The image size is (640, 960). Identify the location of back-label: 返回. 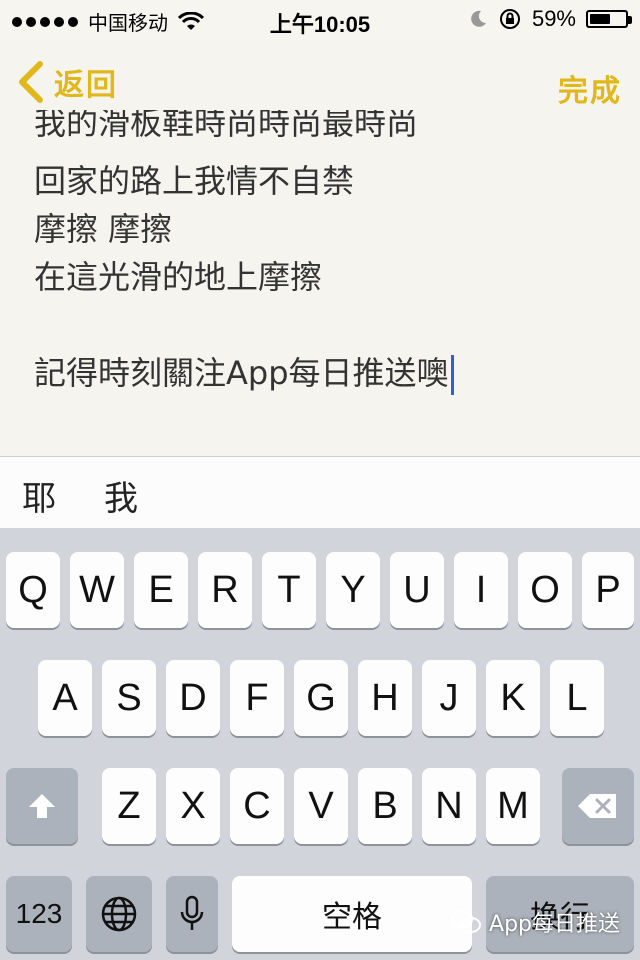
(86, 85).